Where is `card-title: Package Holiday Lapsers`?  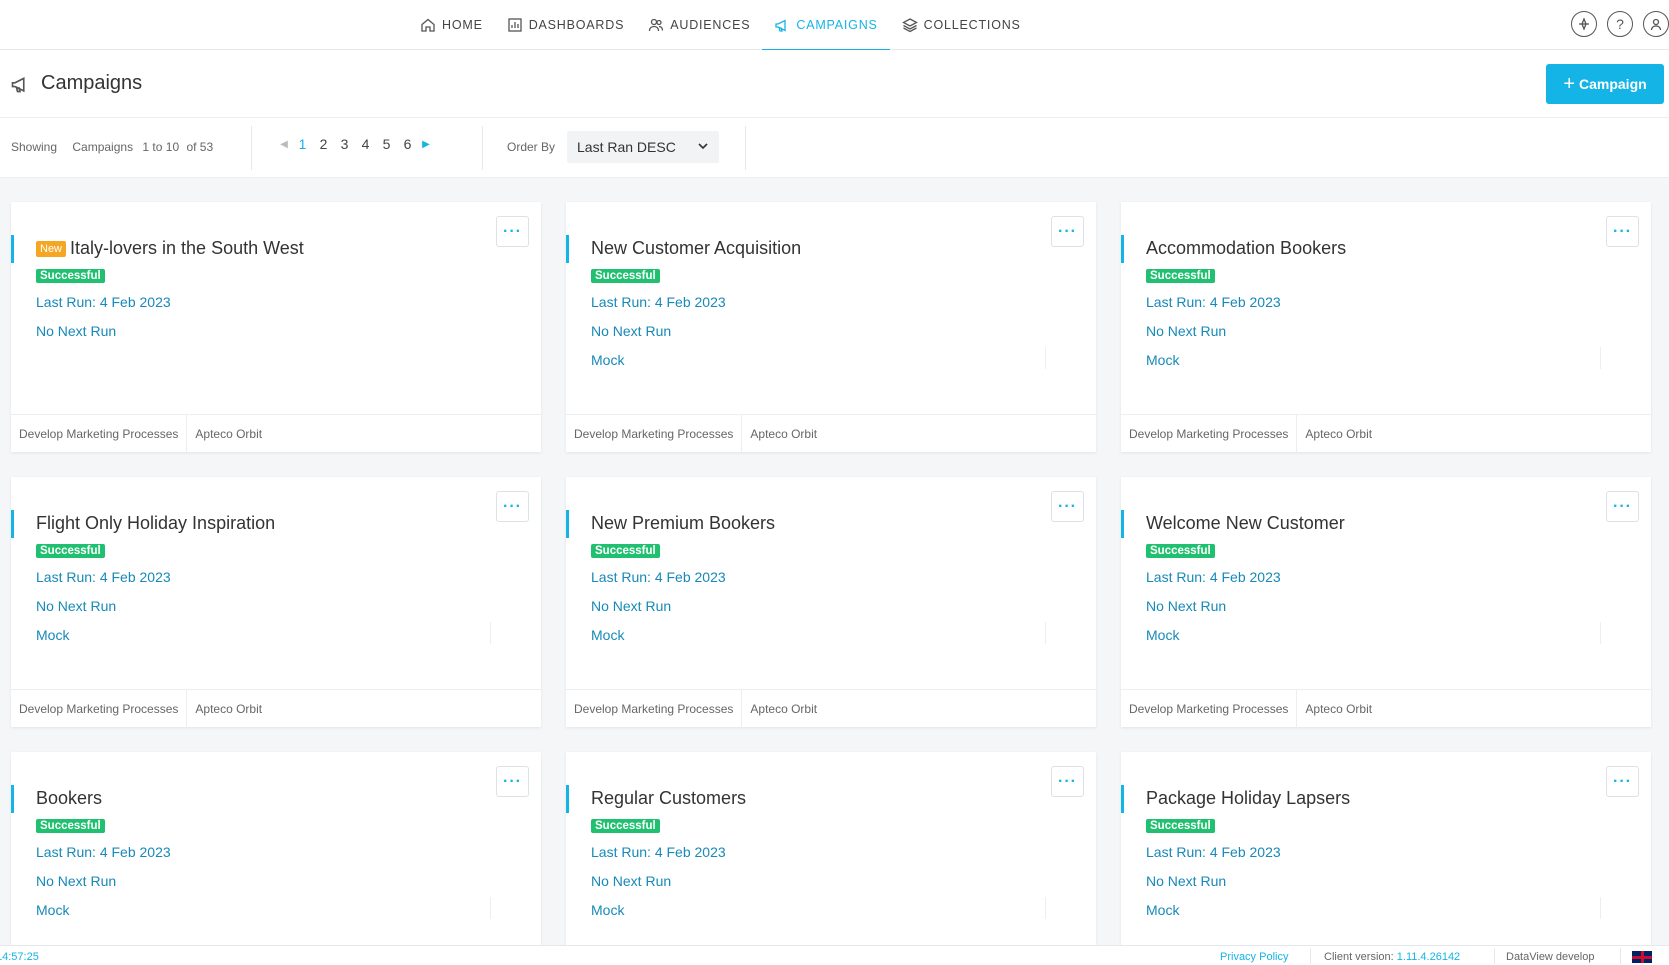
card-title: Package Holiday Lapsers is located at coordinates (1248, 798).